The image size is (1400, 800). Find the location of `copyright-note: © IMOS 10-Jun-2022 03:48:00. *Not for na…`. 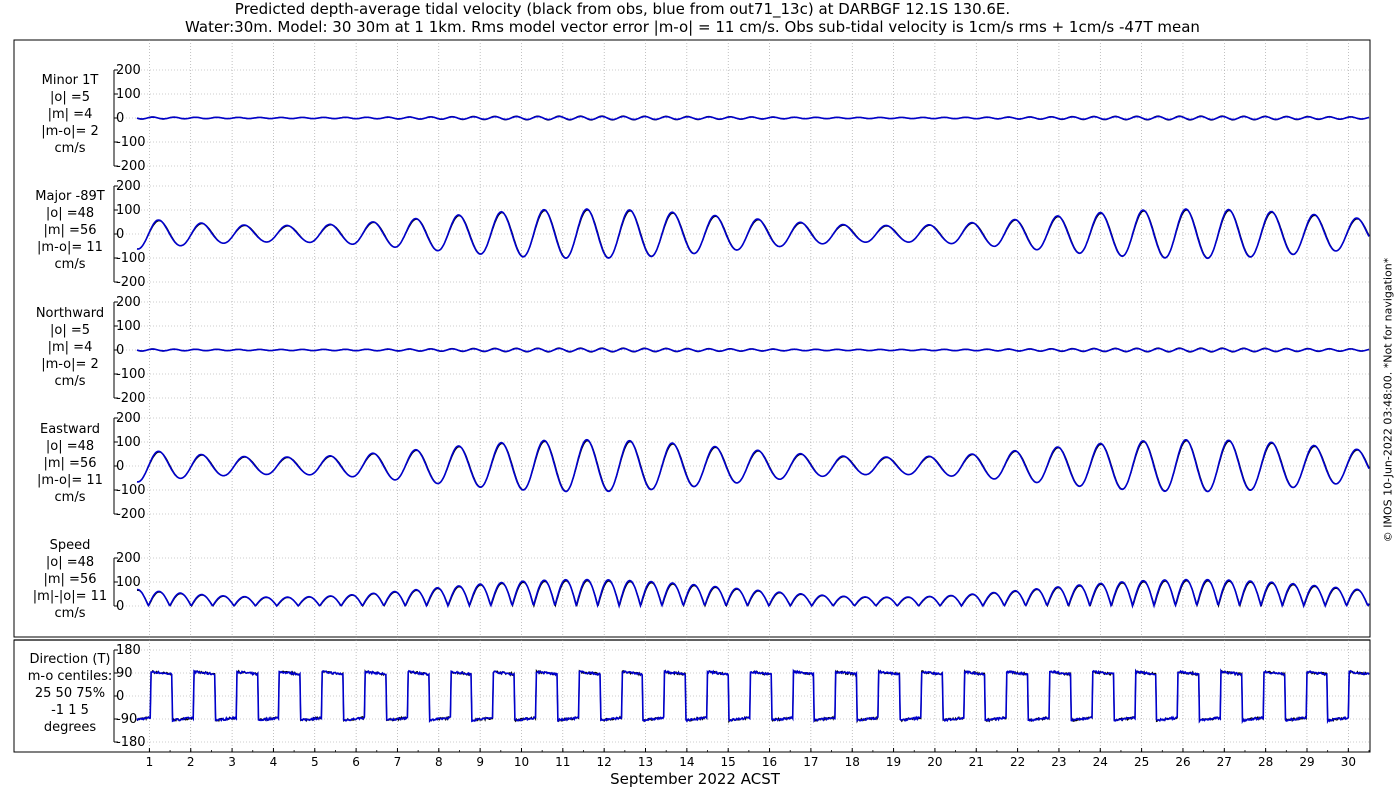

copyright-note: © IMOS 10-Jun-2022 03:48:00. *Not for na… is located at coordinates (1388, 400).